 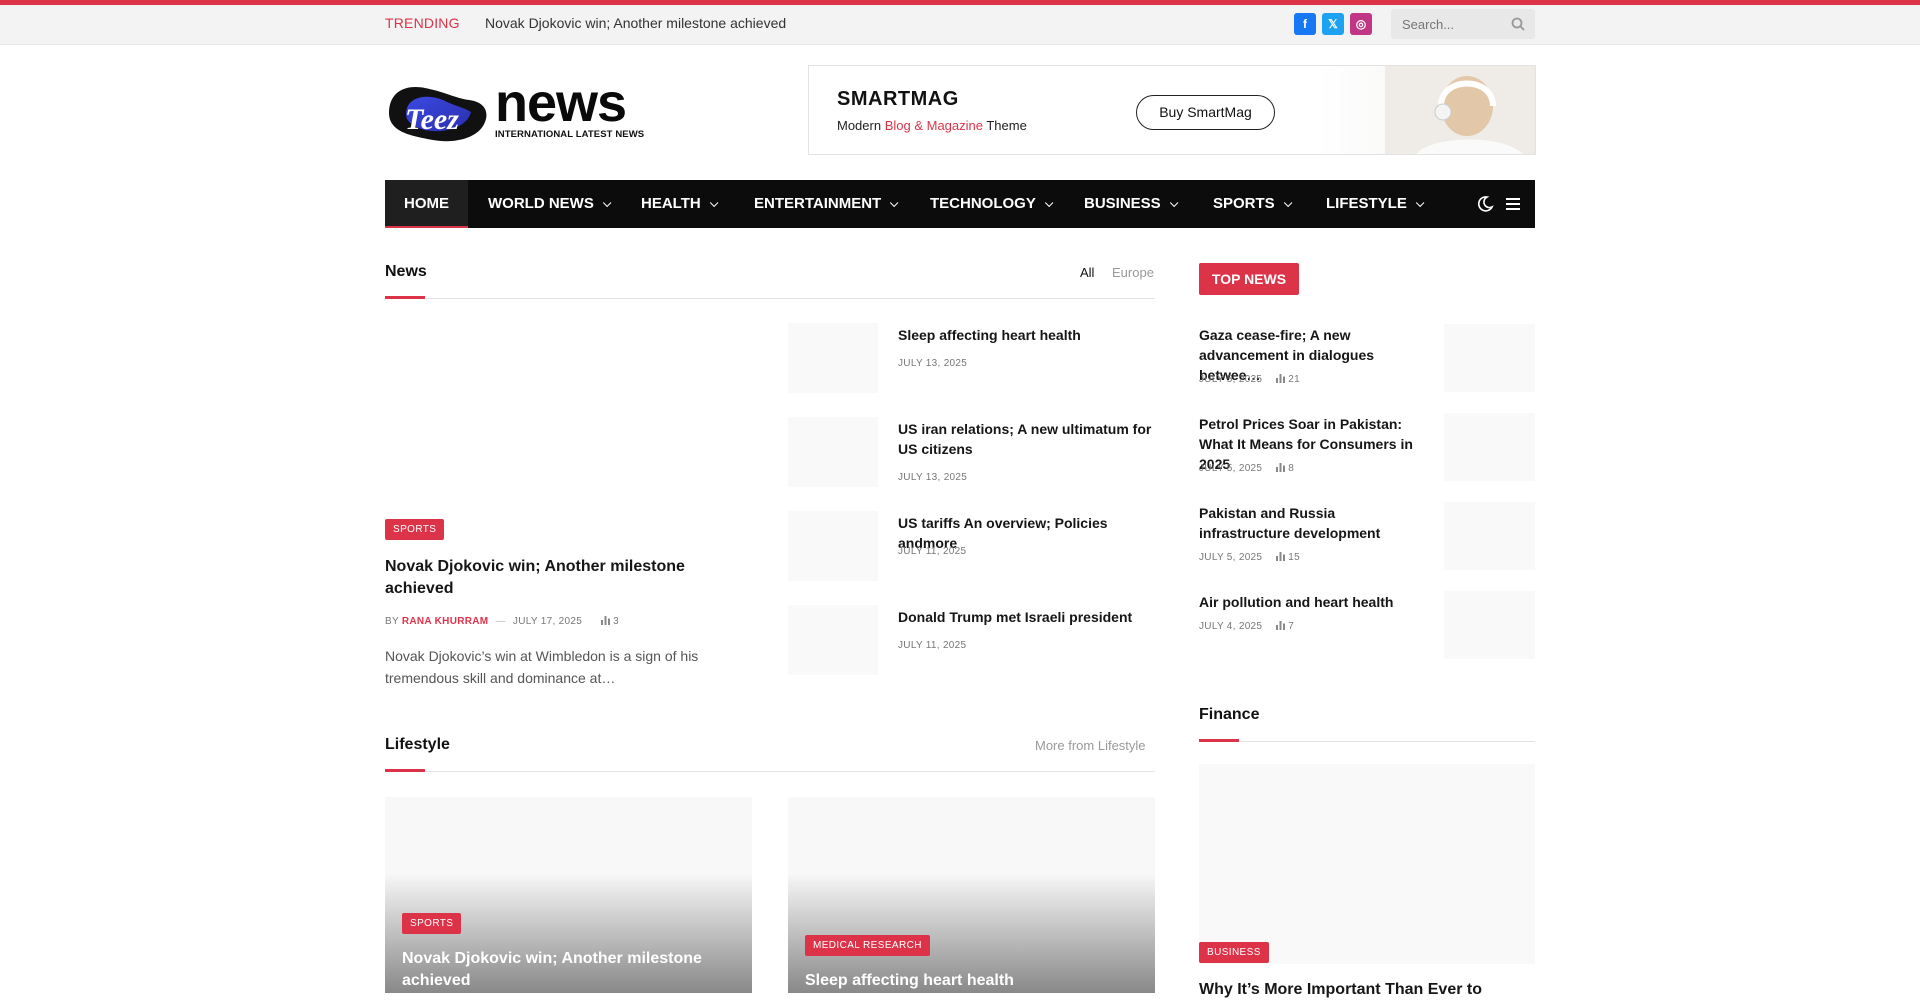 What do you see at coordinates (406, 271) in the screenshot?
I see `news-section-title: News` at bounding box center [406, 271].